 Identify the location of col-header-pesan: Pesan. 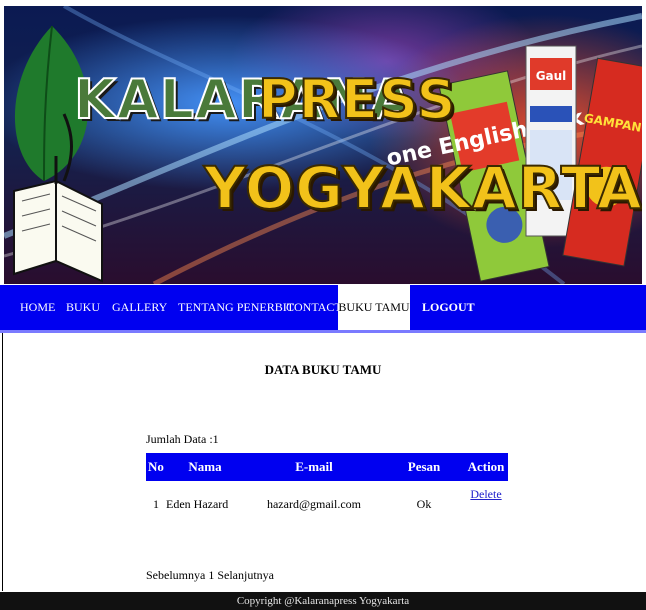
(424, 467).